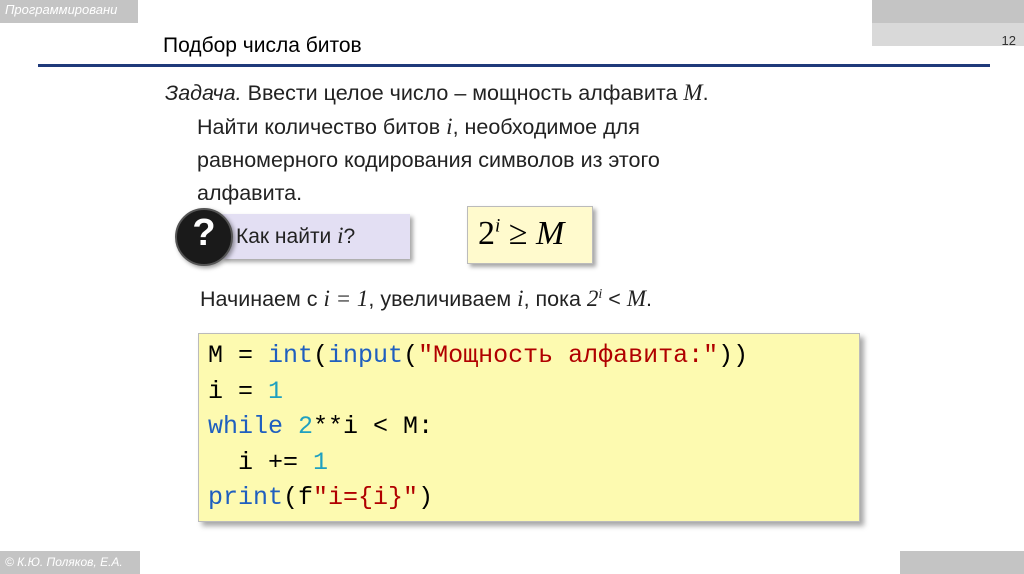  I want to click on formula-base: 2, so click(486, 233).